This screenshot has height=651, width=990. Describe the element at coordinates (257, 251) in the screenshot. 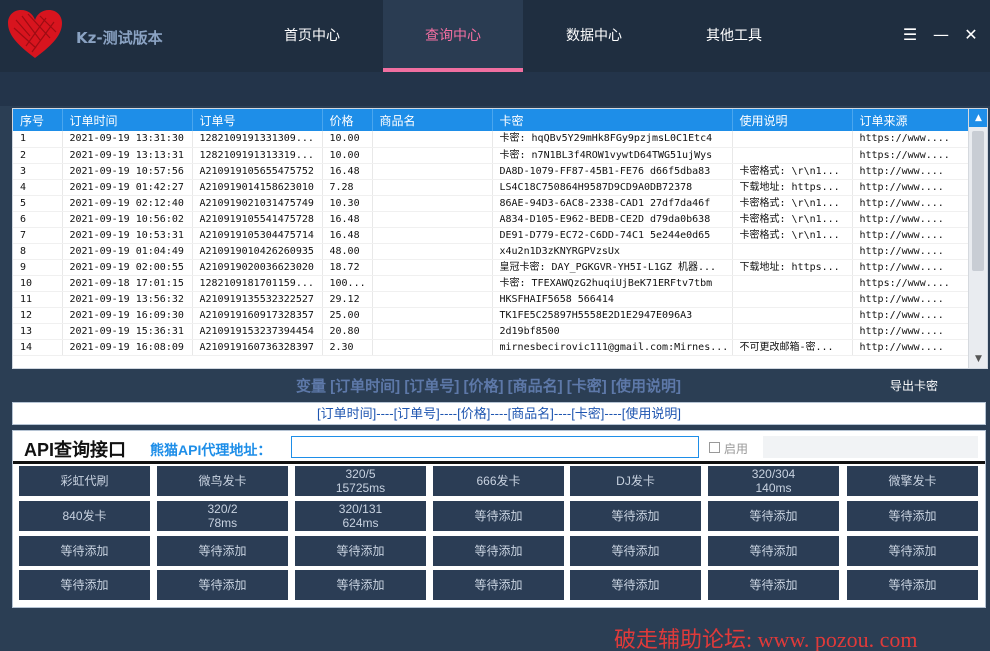

I see `table-cell: A21091901042626093​5` at that location.